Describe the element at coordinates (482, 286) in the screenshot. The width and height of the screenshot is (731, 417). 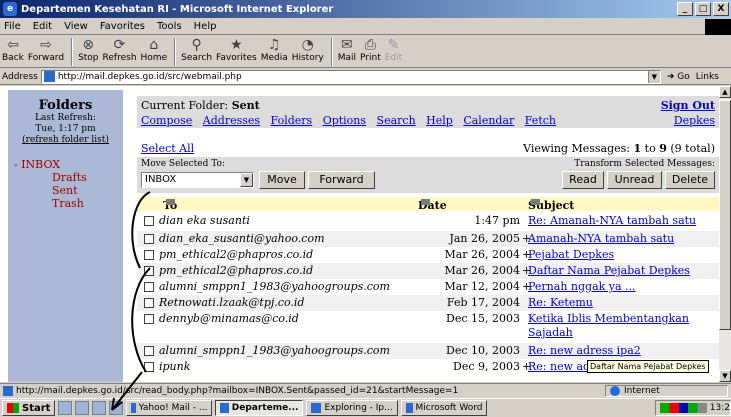
I see `message-date: Mar 12, 2004` at that location.